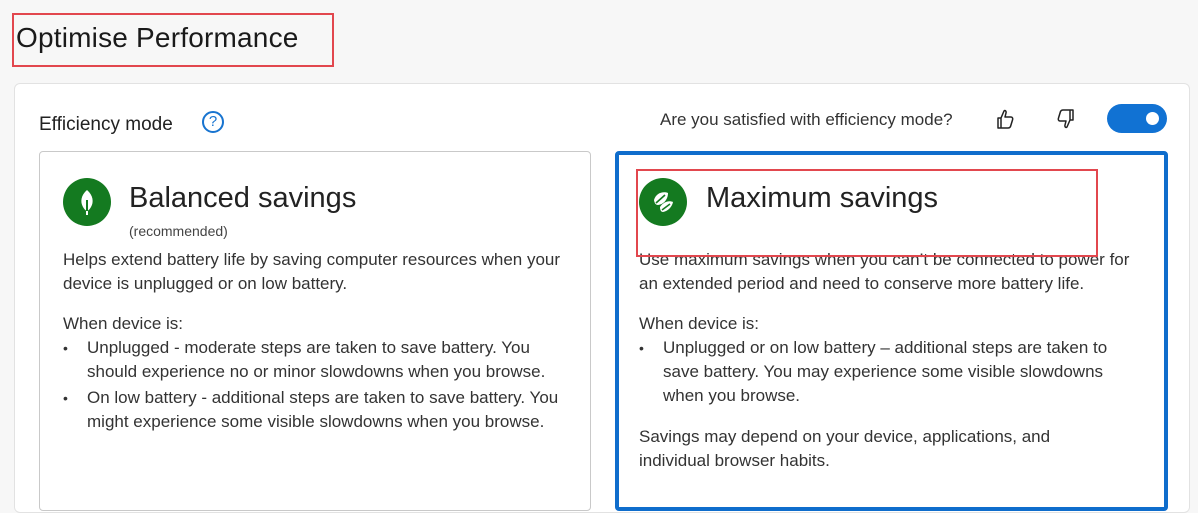 The height and width of the screenshot is (513, 1198). Describe the element at coordinates (123, 323) in the screenshot. I see `balanced-when-label: When device is:` at that location.